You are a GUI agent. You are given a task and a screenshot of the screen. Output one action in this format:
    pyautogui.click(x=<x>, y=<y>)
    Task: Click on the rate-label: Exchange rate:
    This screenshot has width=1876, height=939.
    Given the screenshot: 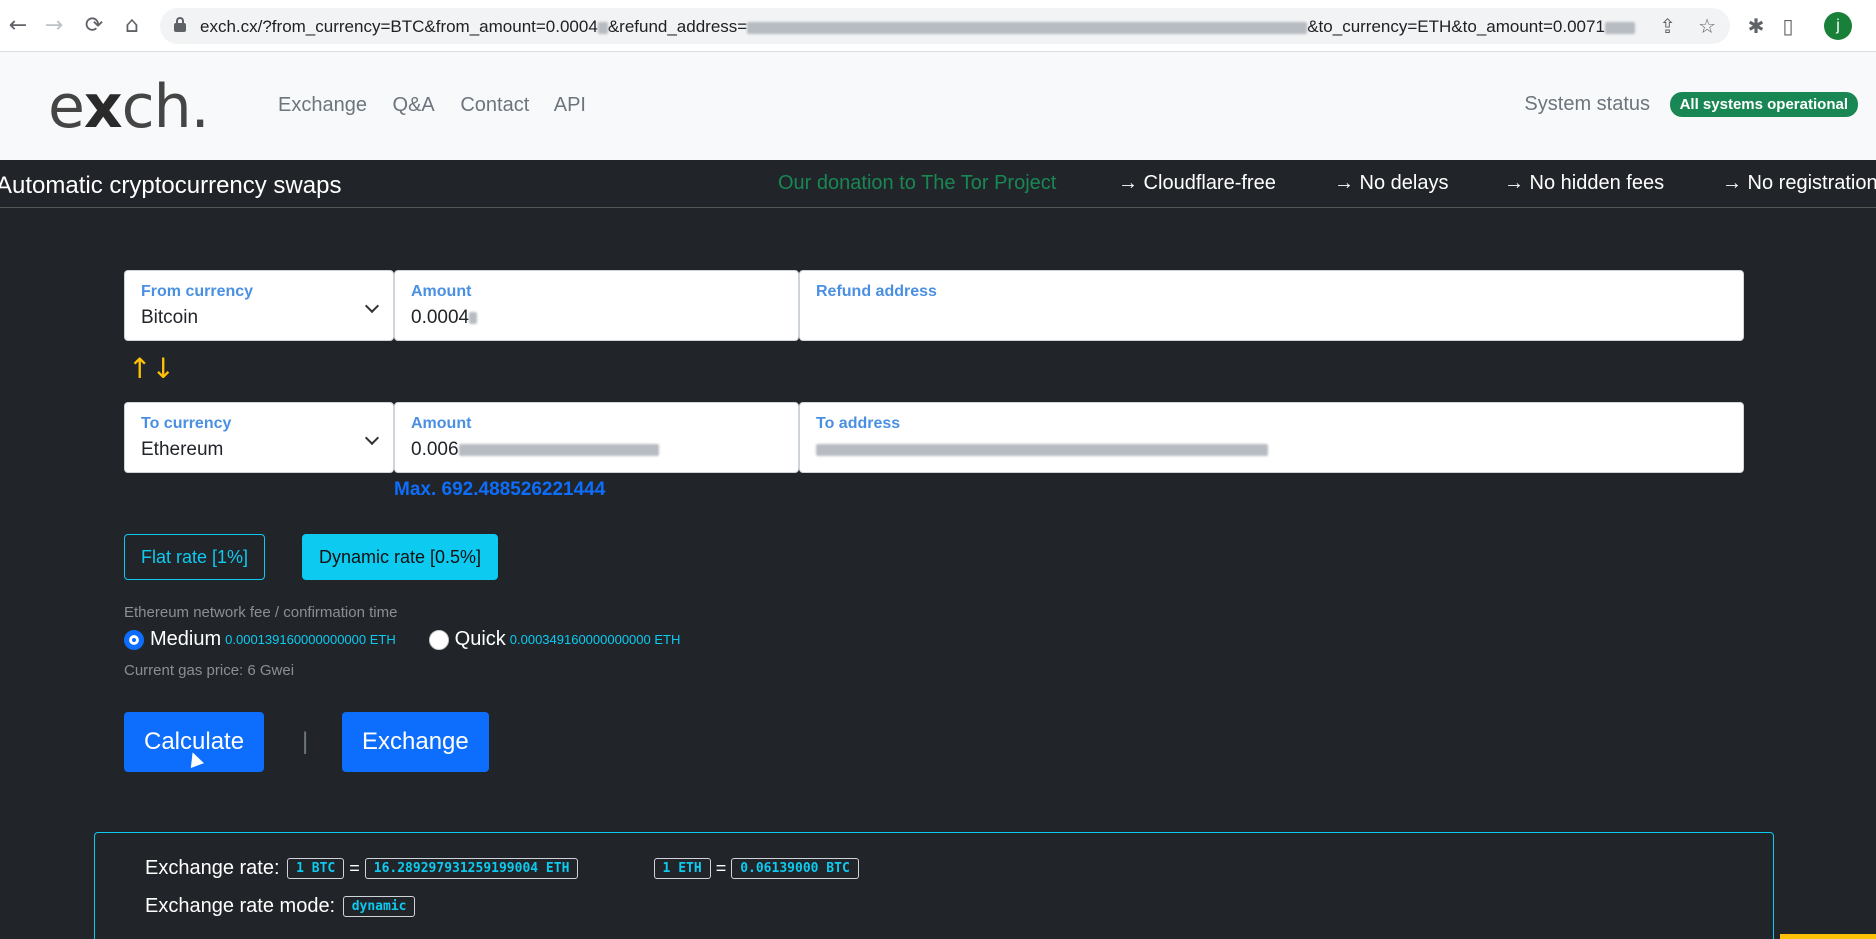 What is the action you would take?
    pyautogui.click(x=212, y=868)
    